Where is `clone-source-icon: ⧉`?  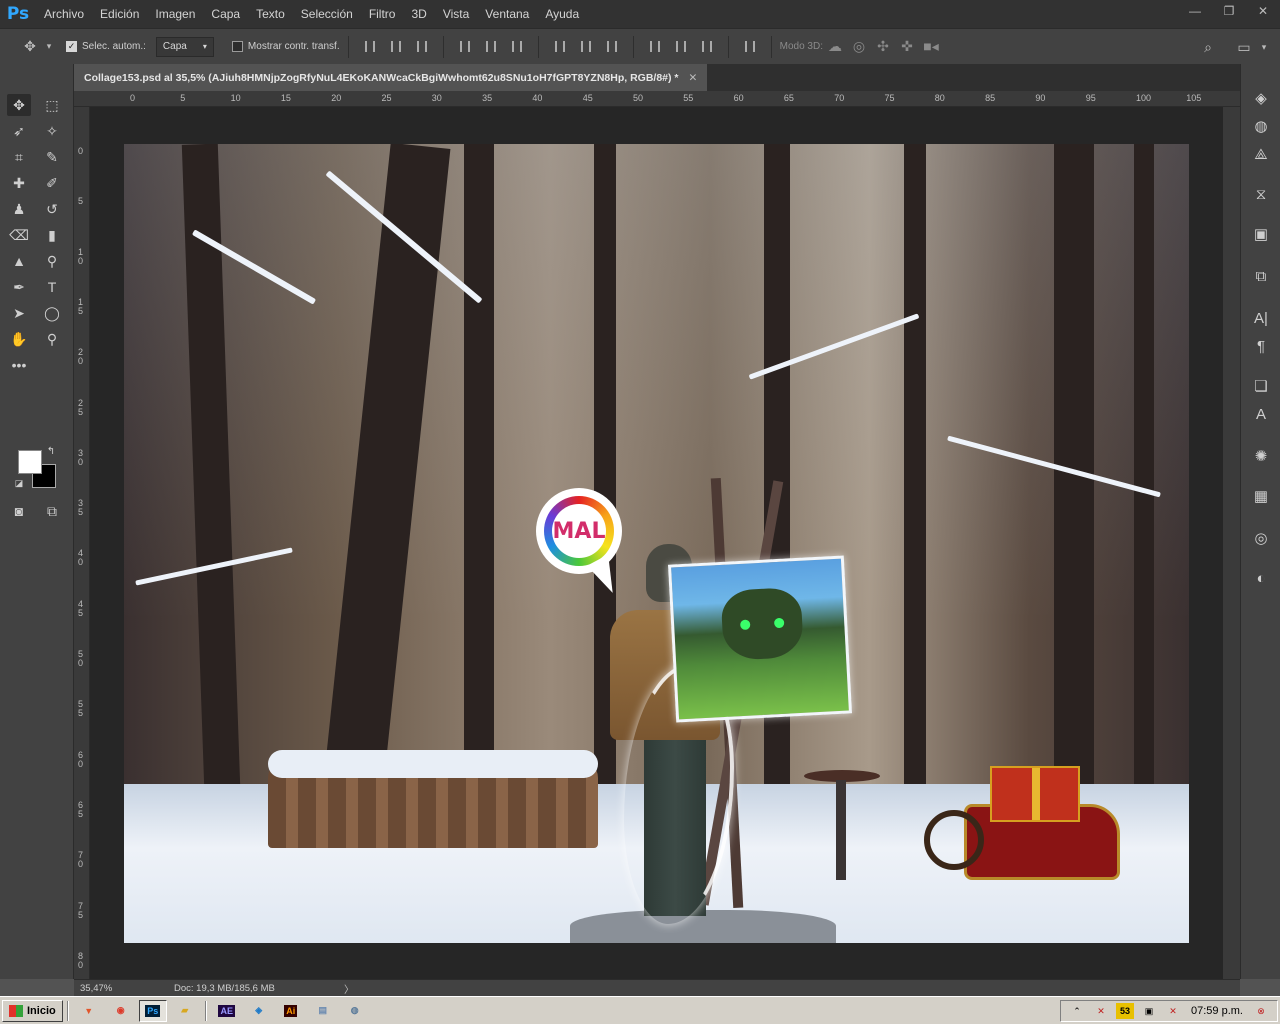
clone-source-icon: ⧉ is located at coordinates (1261, 276).